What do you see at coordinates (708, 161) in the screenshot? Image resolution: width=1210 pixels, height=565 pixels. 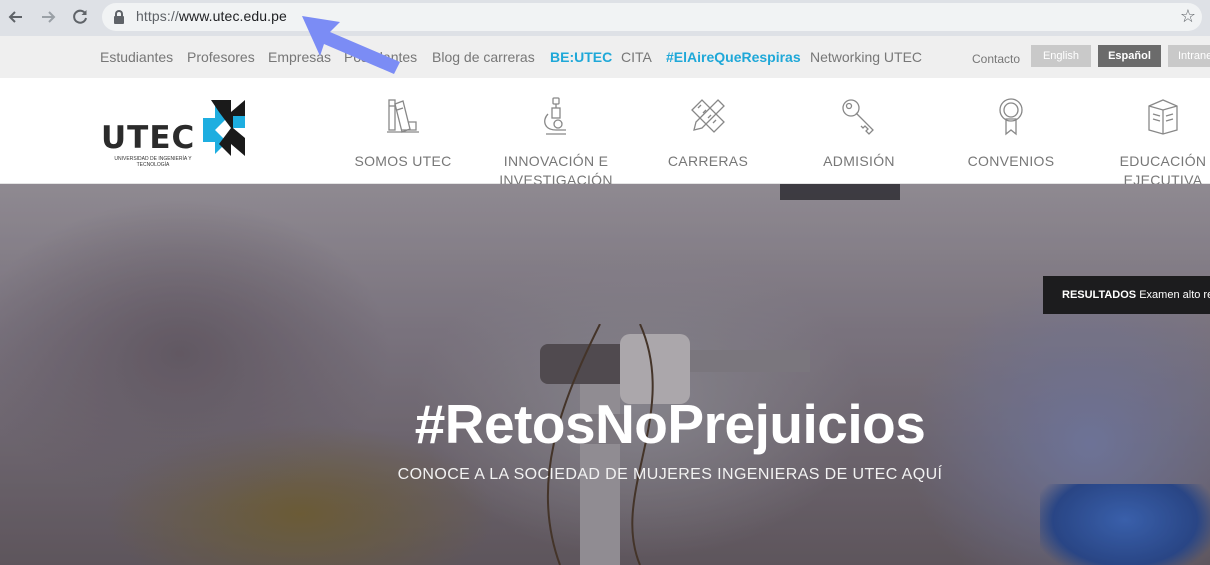 I see `menu-label: CARRERAS` at bounding box center [708, 161].